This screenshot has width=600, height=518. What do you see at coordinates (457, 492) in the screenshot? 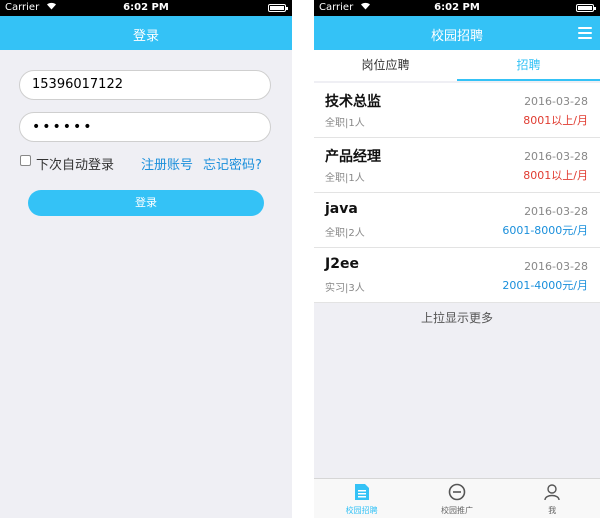
I see `clock-icon` at bounding box center [457, 492].